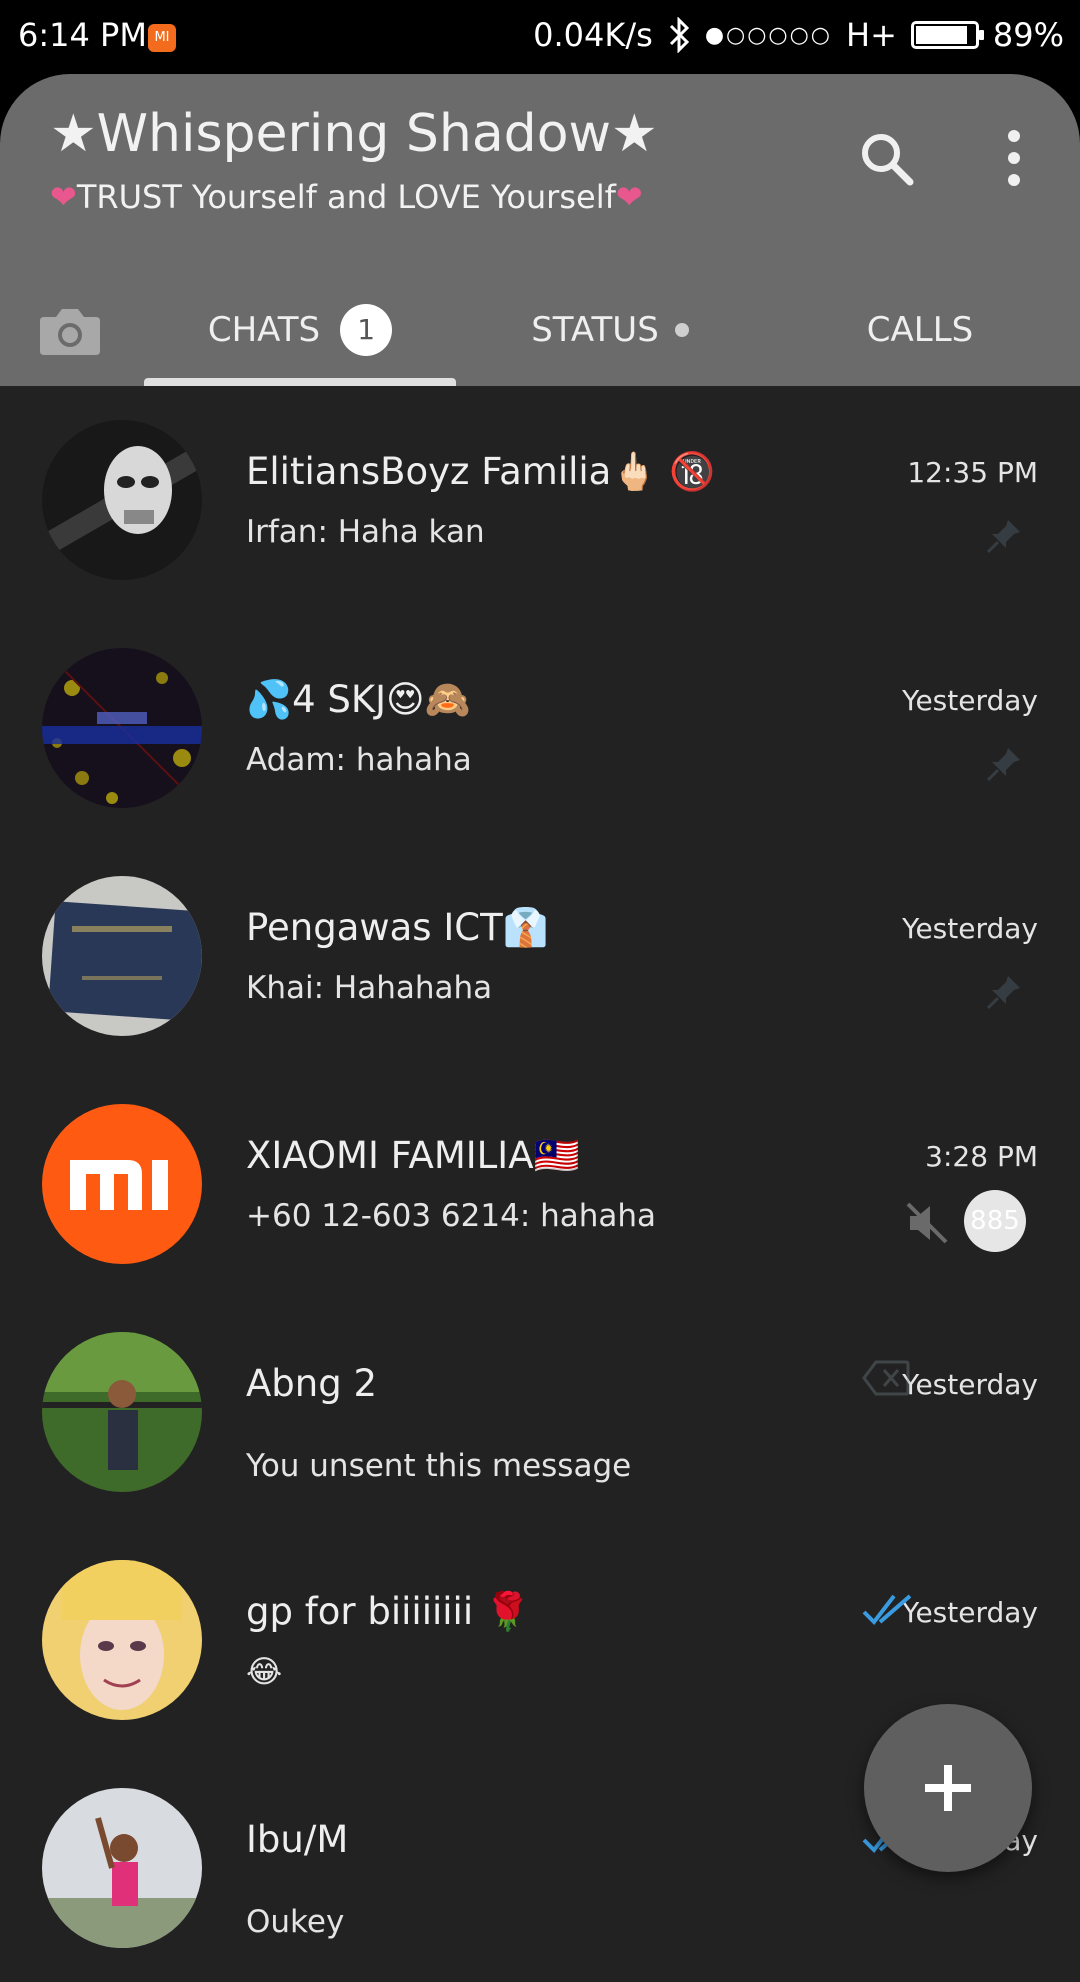  What do you see at coordinates (981, 1156) in the screenshot?
I see `chat-time: 3:28 PM` at bounding box center [981, 1156].